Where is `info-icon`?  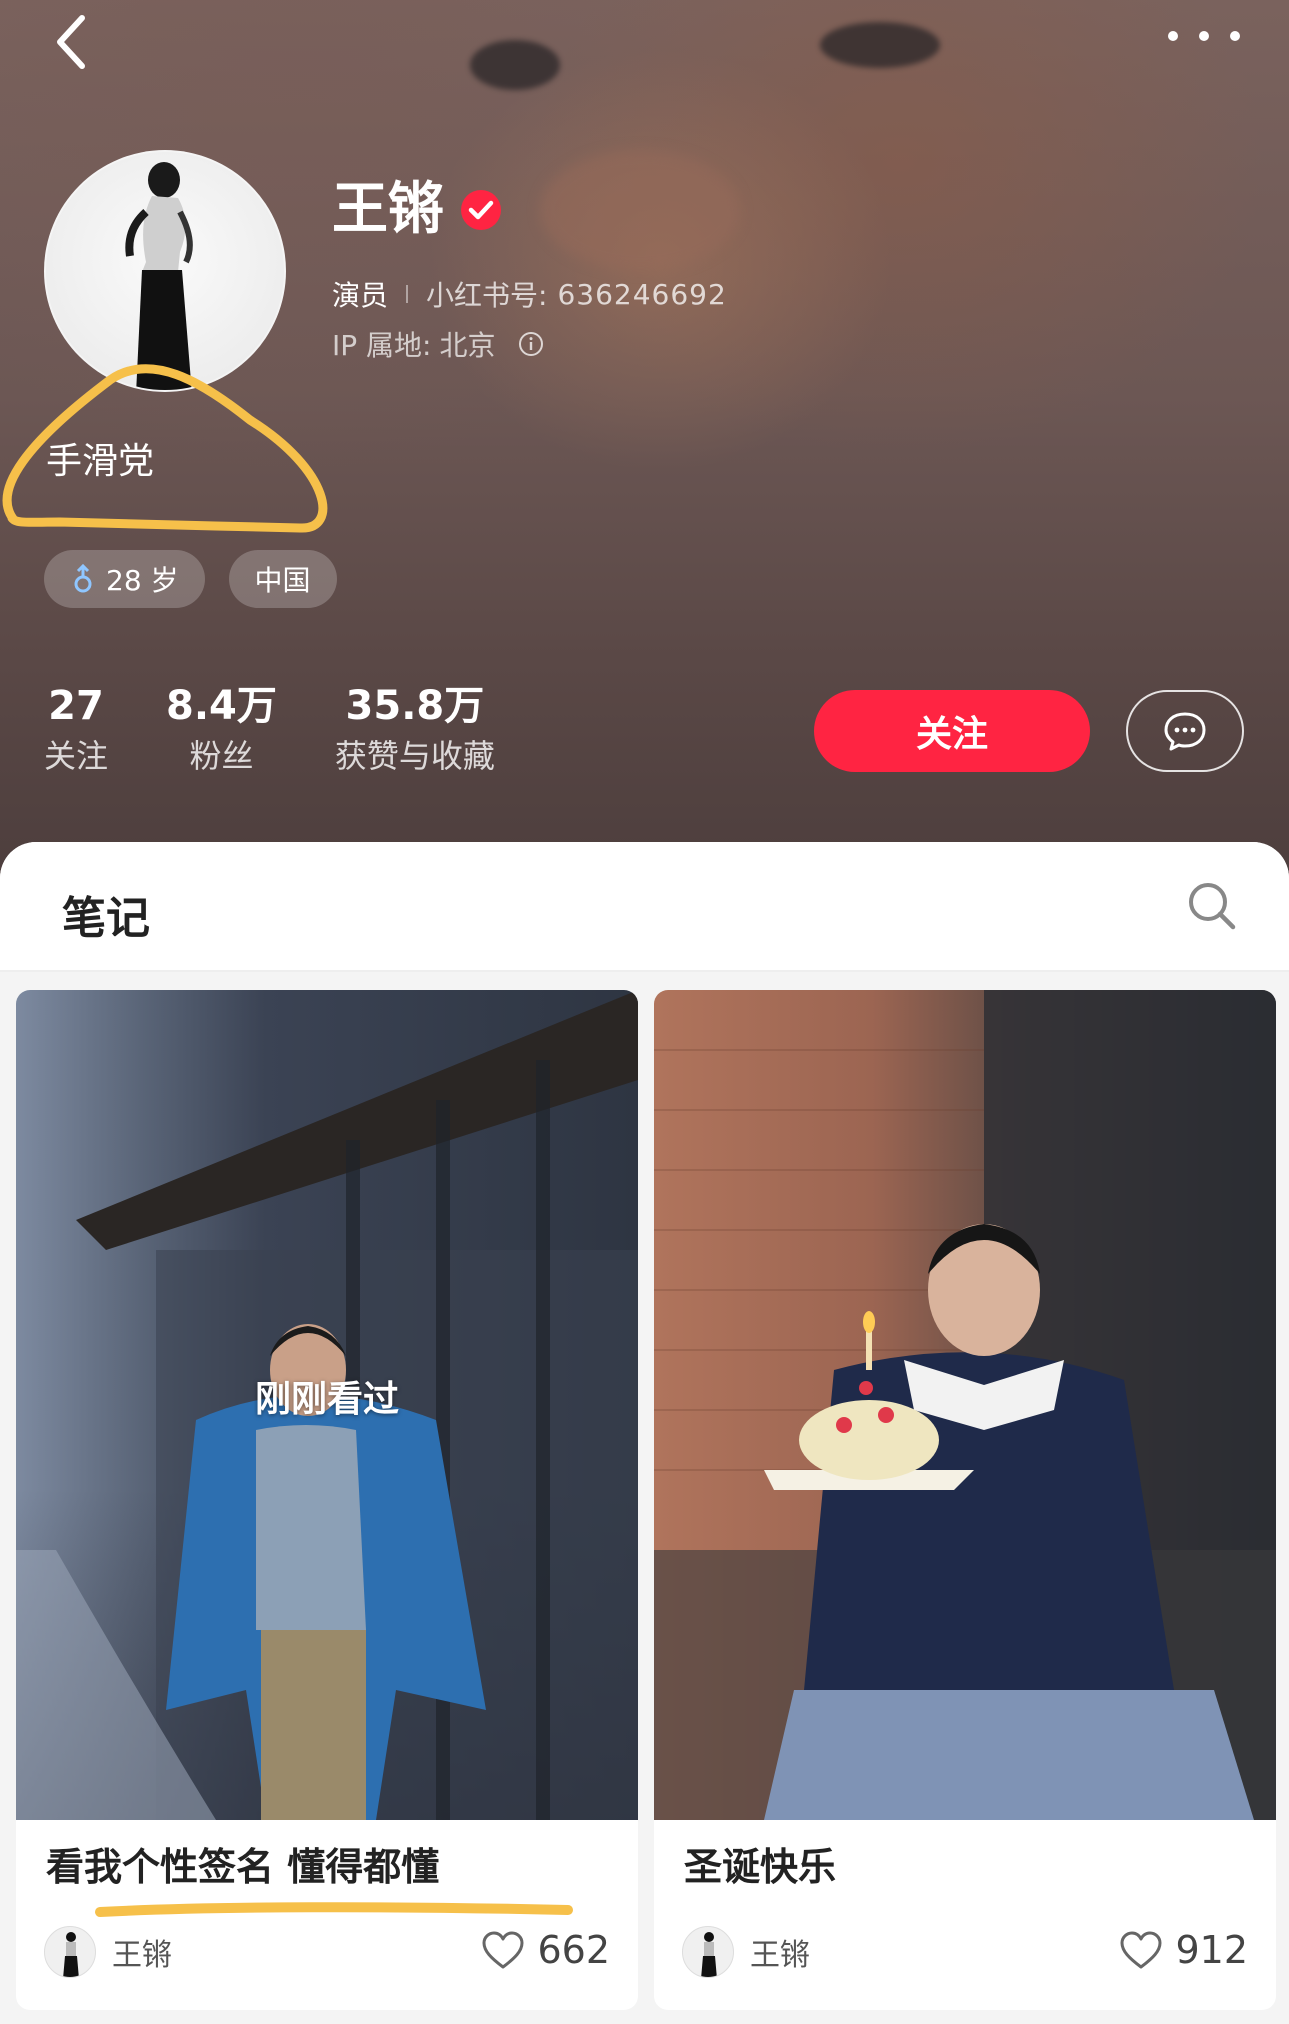
info-icon is located at coordinates (531, 344).